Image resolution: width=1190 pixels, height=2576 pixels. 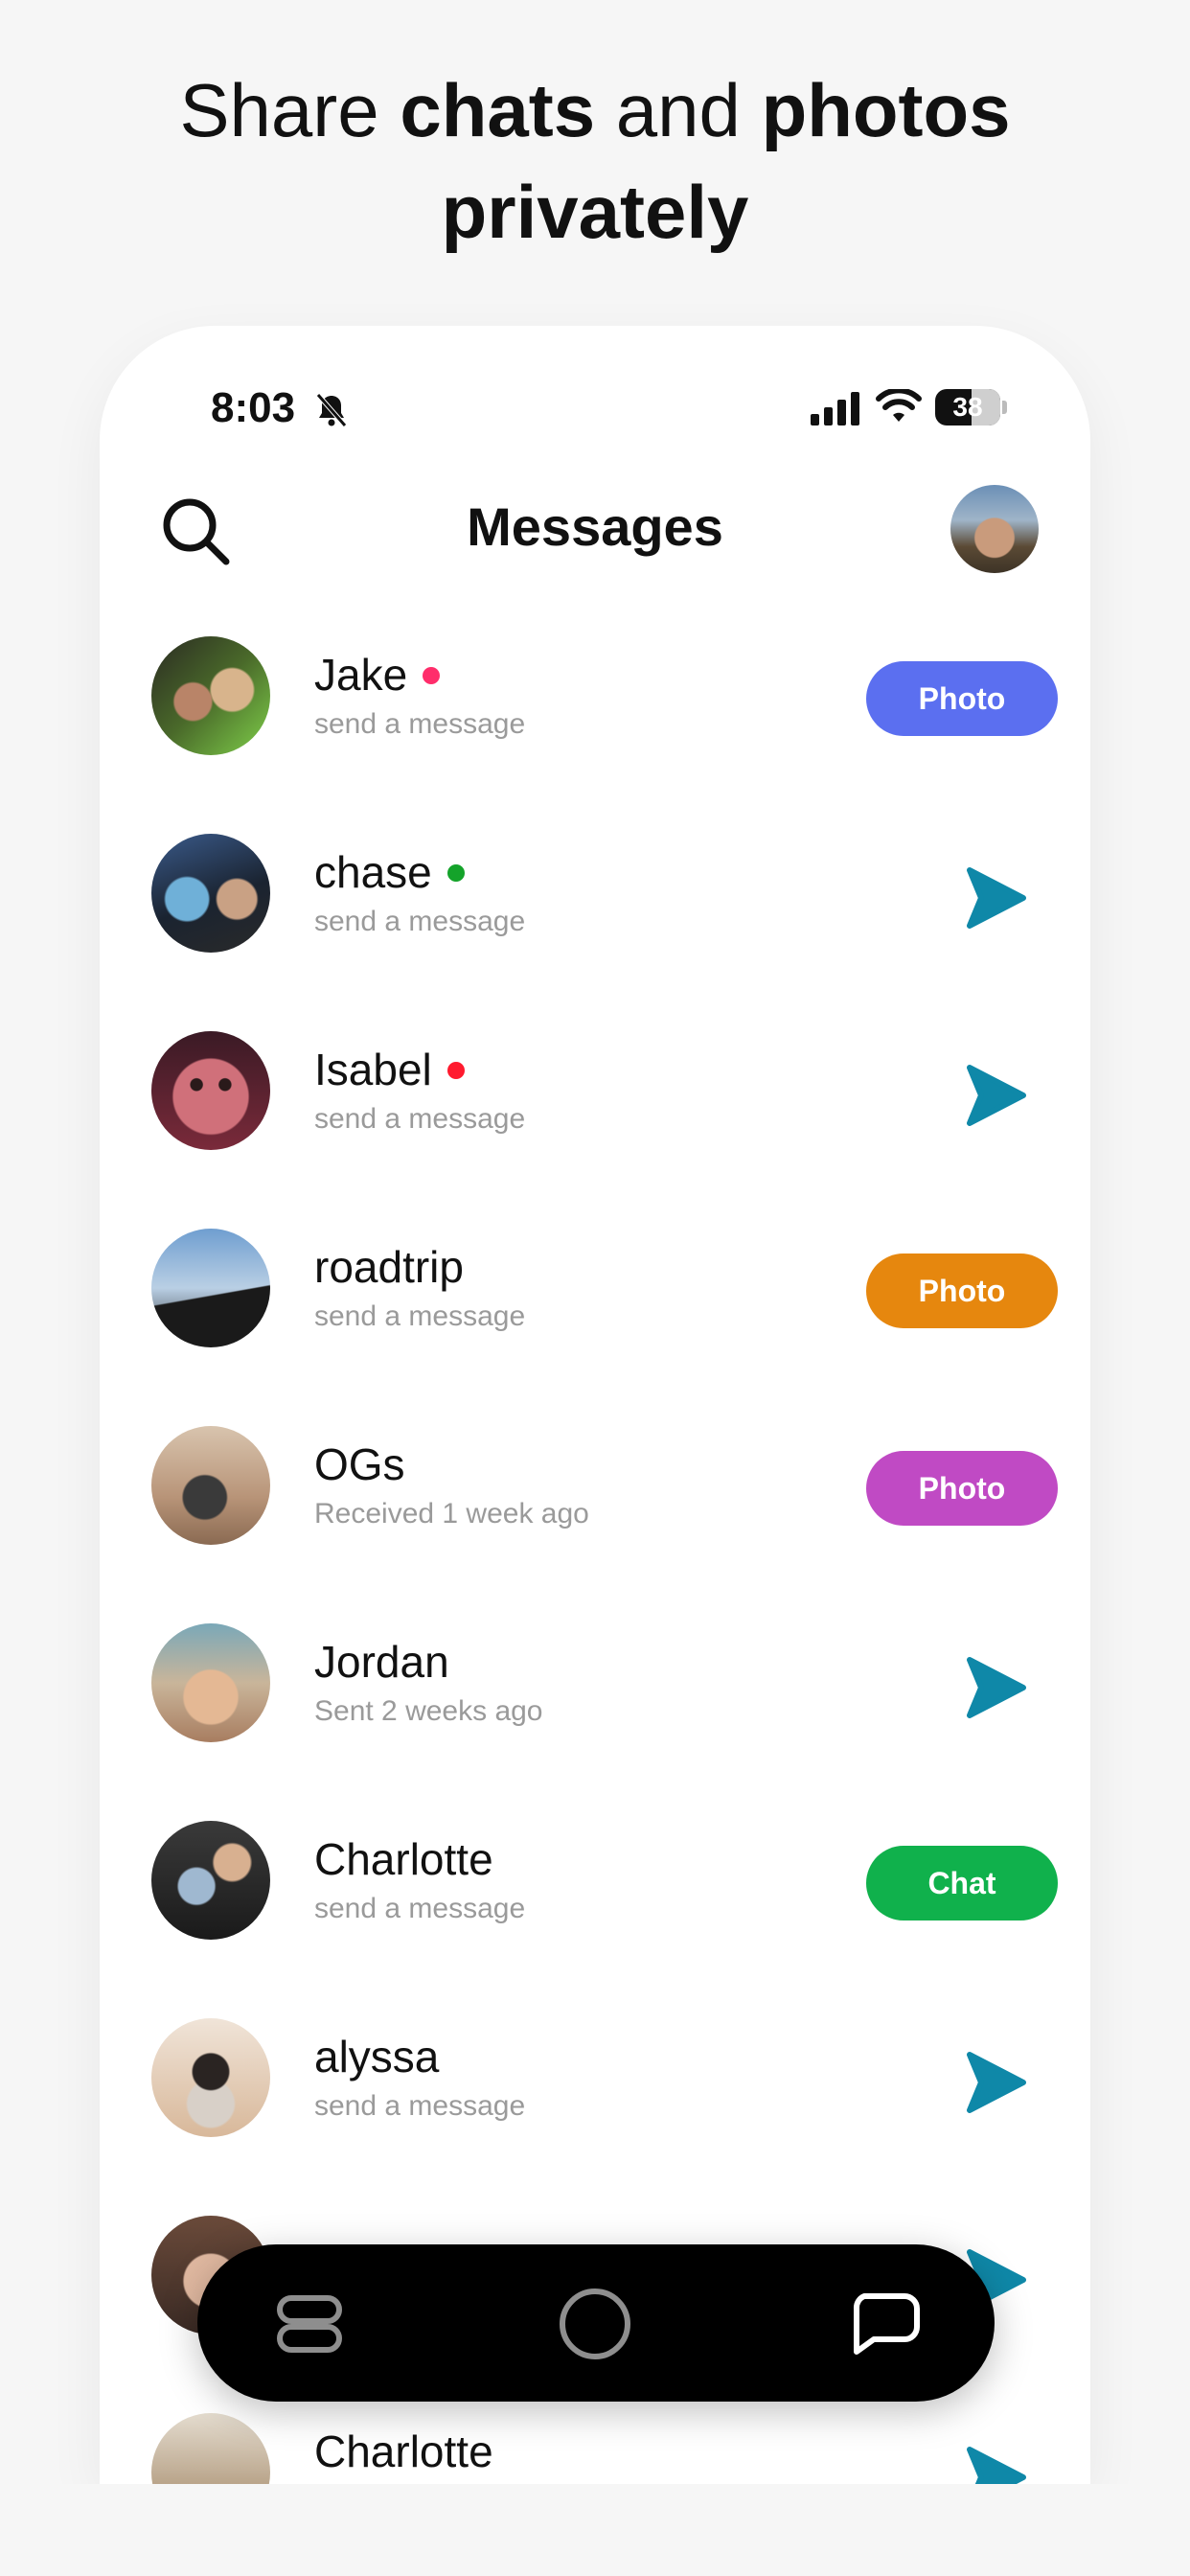 I want to click on contact-name: Jordan, so click(x=382, y=1662).